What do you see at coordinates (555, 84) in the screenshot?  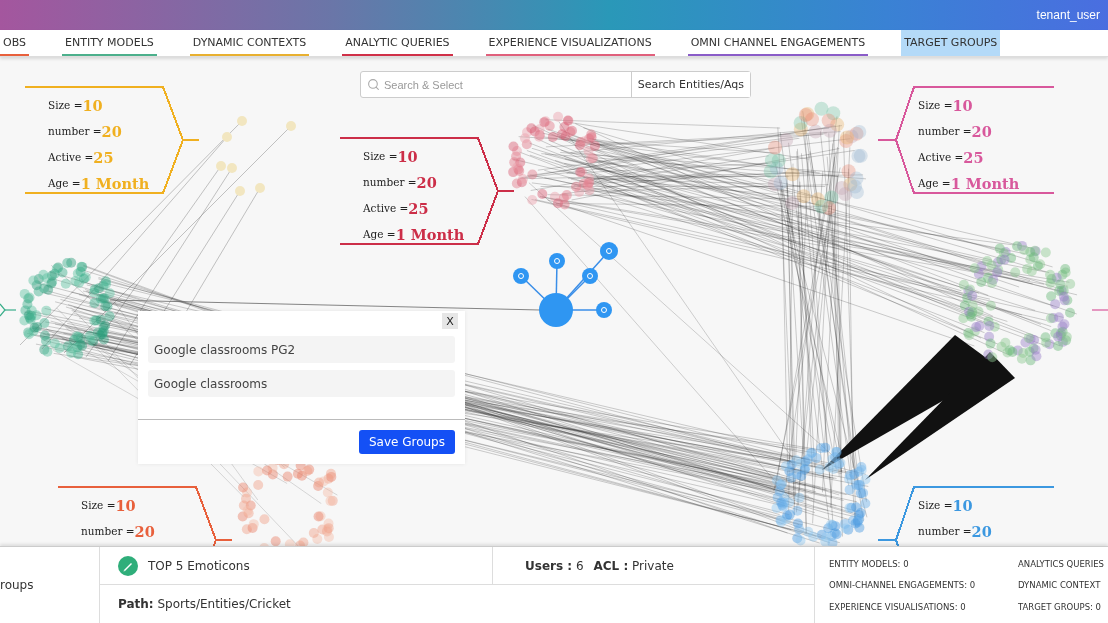 I see `search-field: Search & Select Search Entities/Aqs` at bounding box center [555, 84].